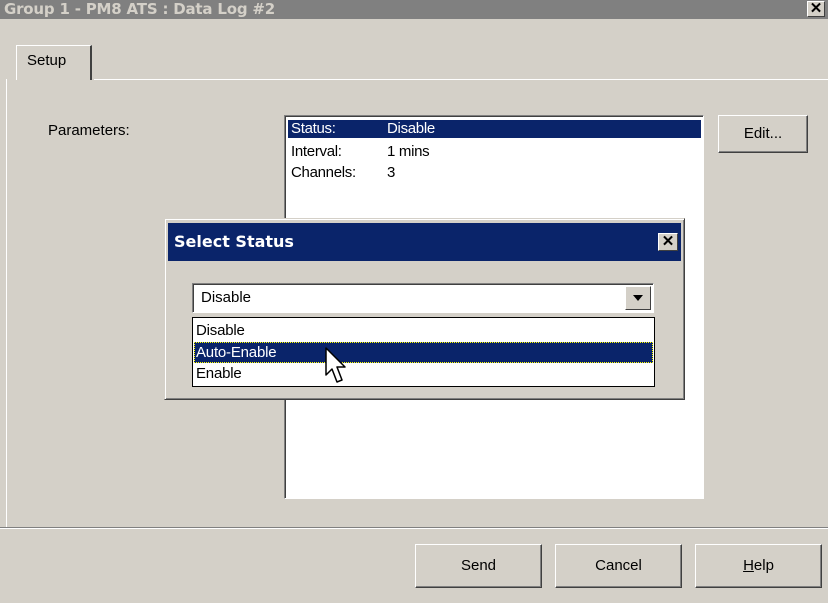  Describe the element at coordinates (408, 151) in the screenshot. I see `parameter-value: 1 mins` at that location.